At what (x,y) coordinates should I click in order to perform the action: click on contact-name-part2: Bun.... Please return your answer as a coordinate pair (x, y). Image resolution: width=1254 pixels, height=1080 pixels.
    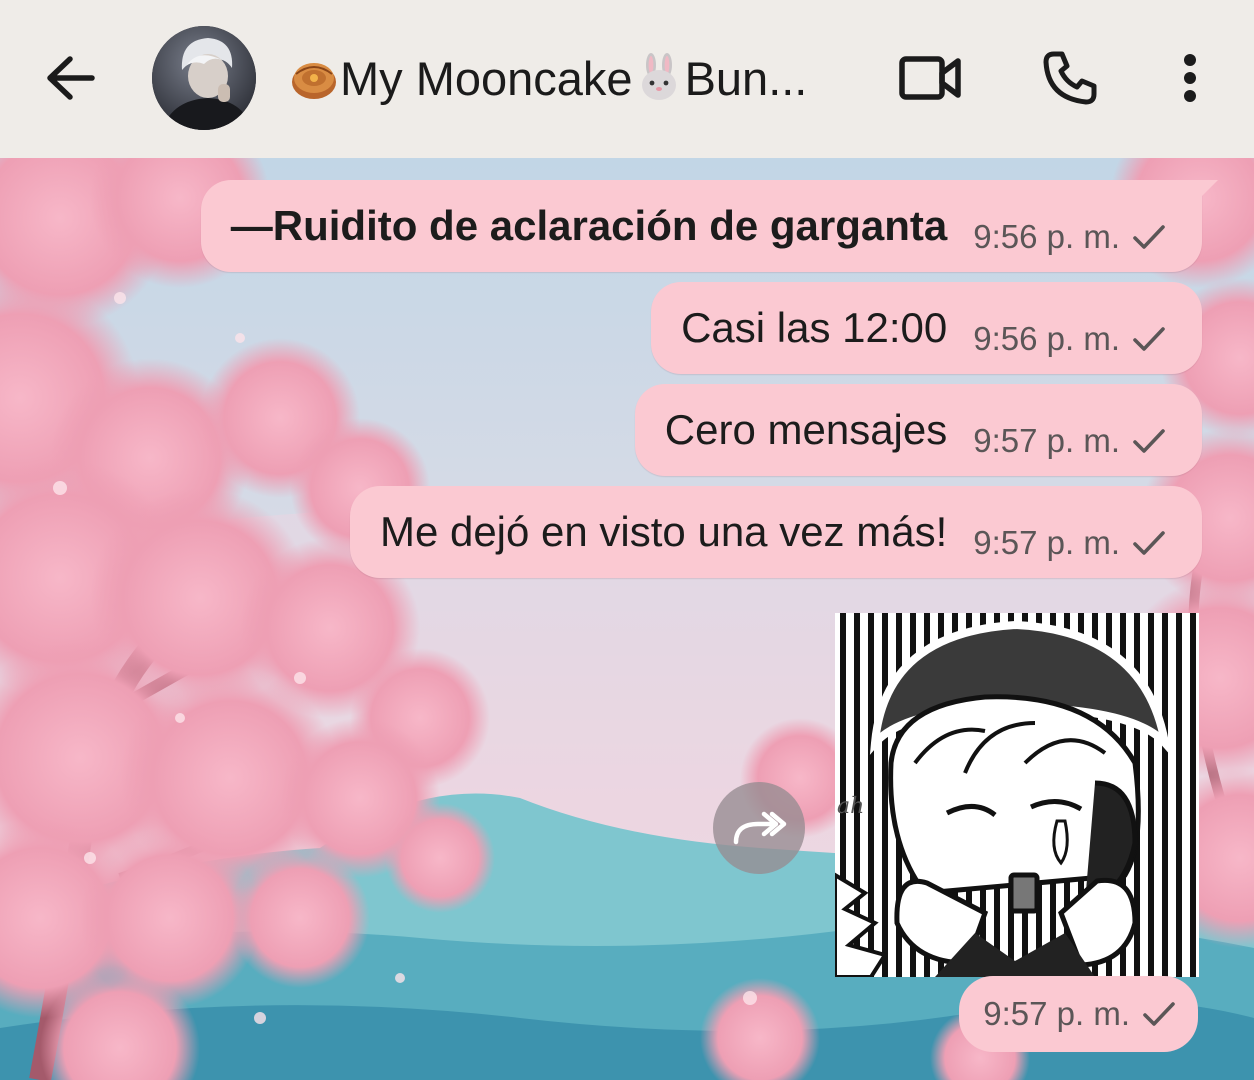
    Looking at the image, I should click on (746, 78).